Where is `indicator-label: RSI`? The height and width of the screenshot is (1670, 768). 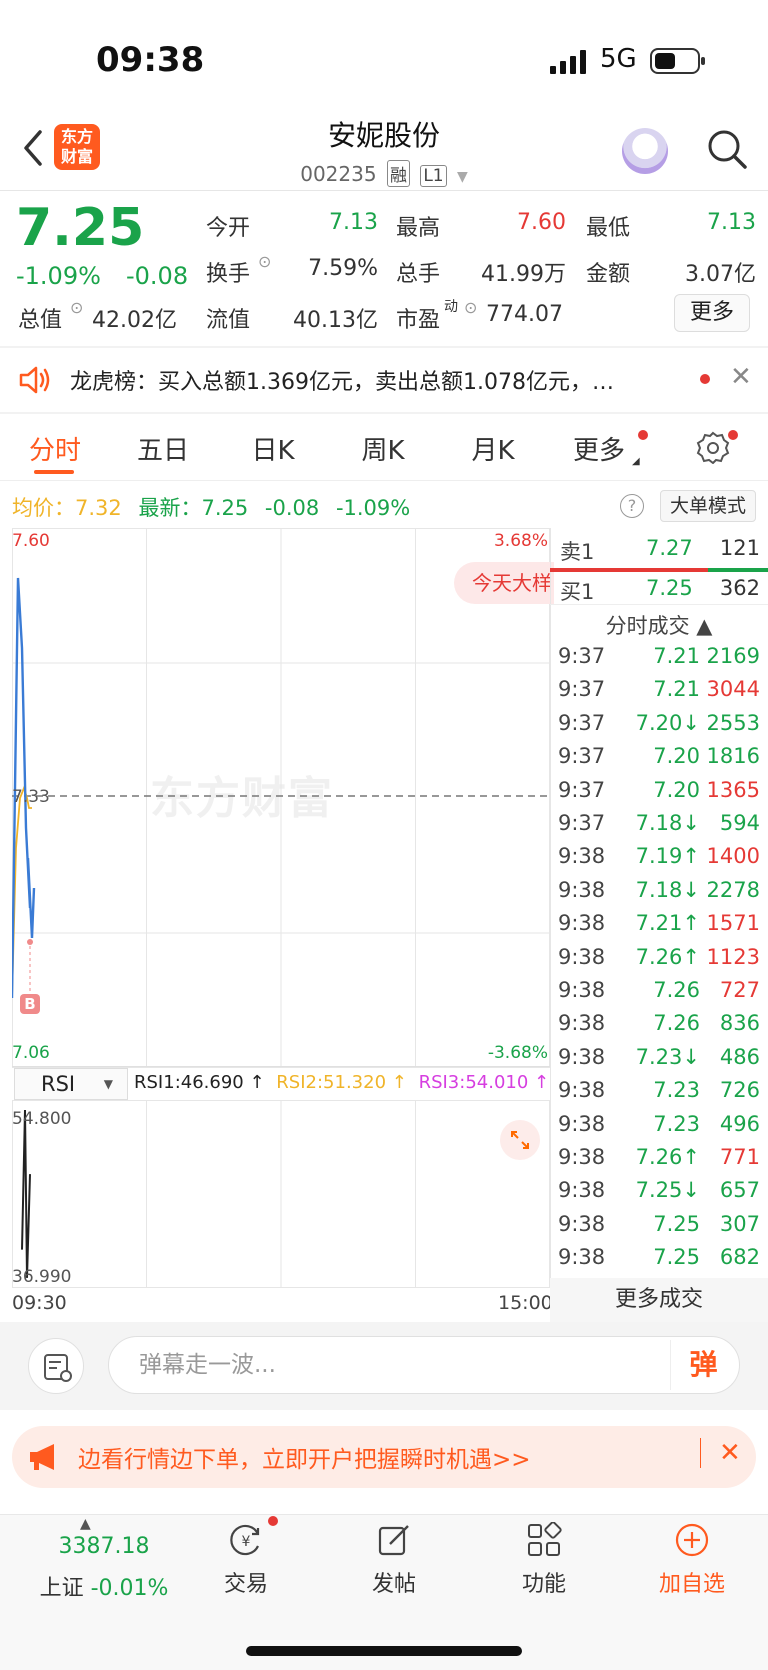 indicator-label: RSI is located at coordinates (58, 1084).